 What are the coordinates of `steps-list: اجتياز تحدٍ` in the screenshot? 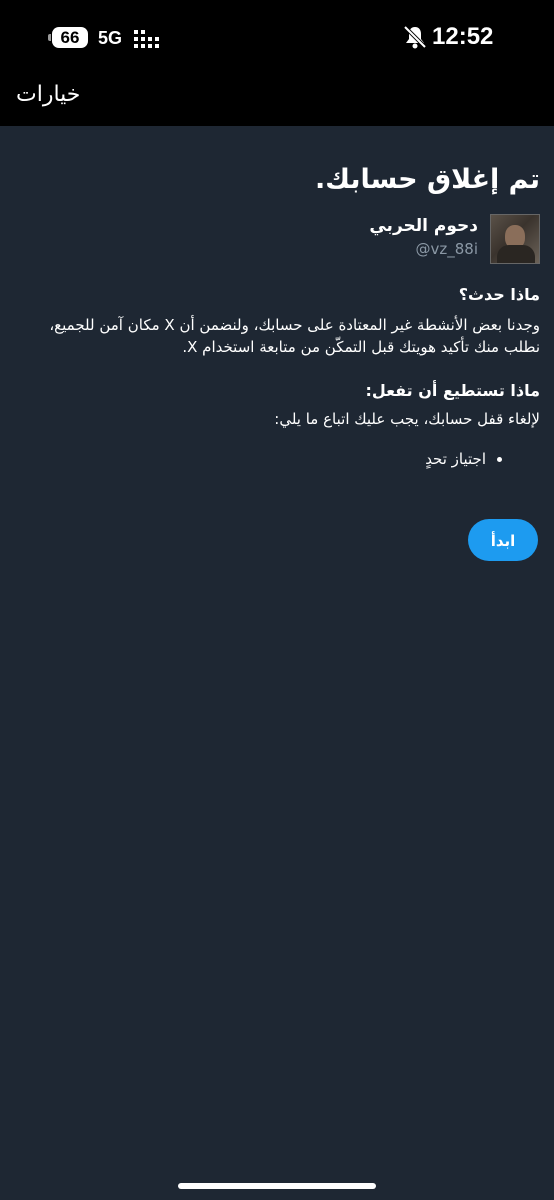 It's located at (278, 459).